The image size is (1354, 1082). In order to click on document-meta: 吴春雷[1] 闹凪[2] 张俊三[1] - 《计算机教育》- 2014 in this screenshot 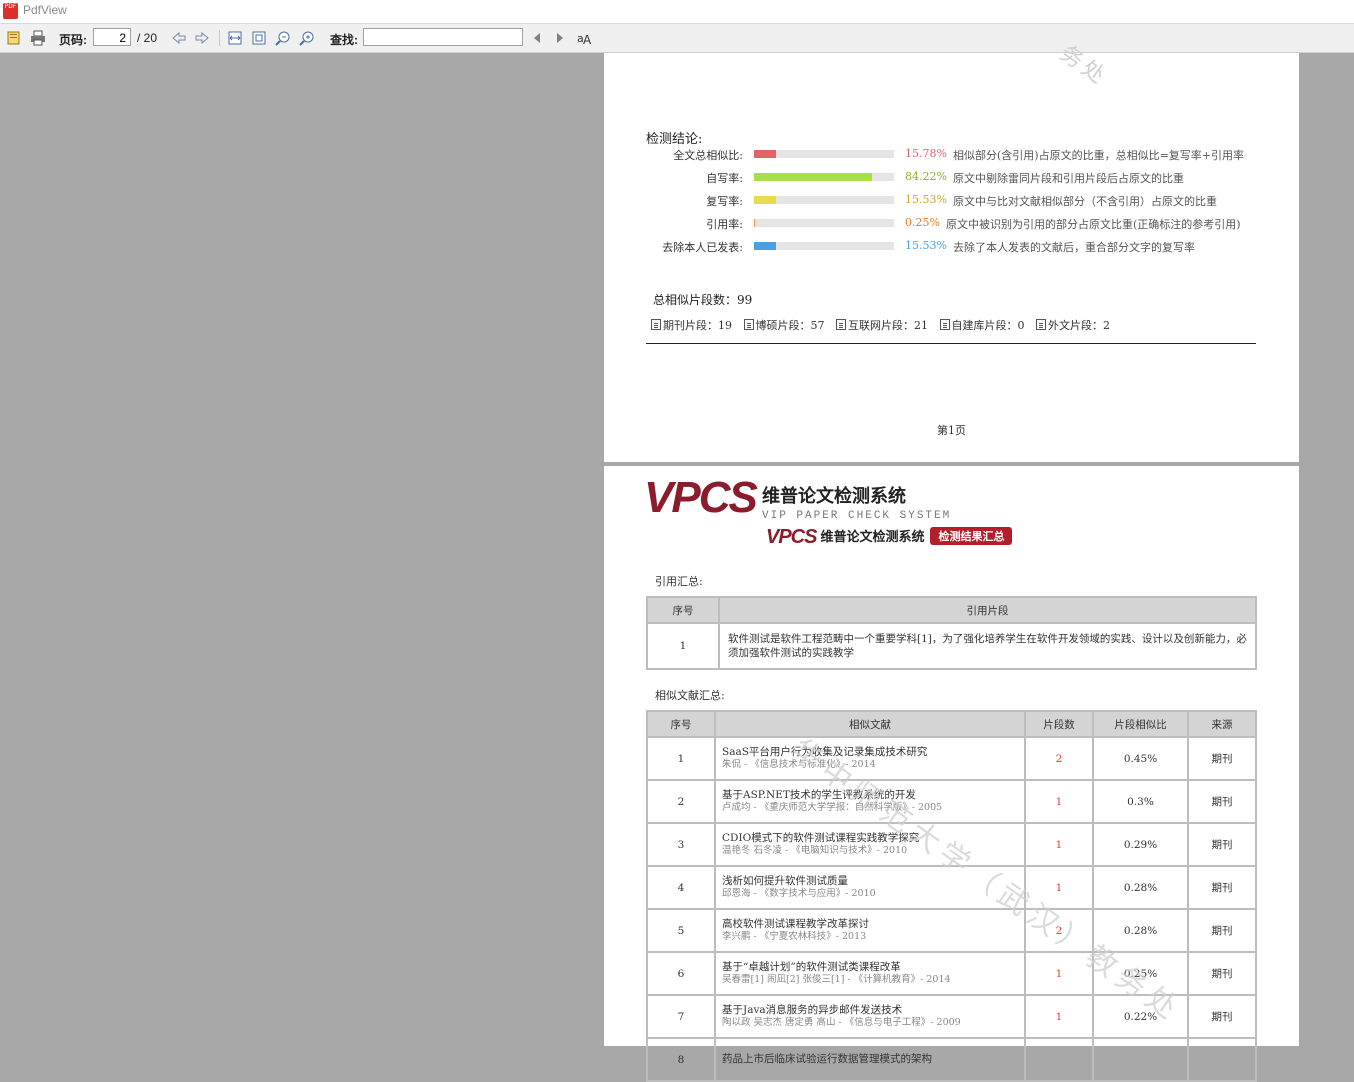, I will do `click(870, 980)`.